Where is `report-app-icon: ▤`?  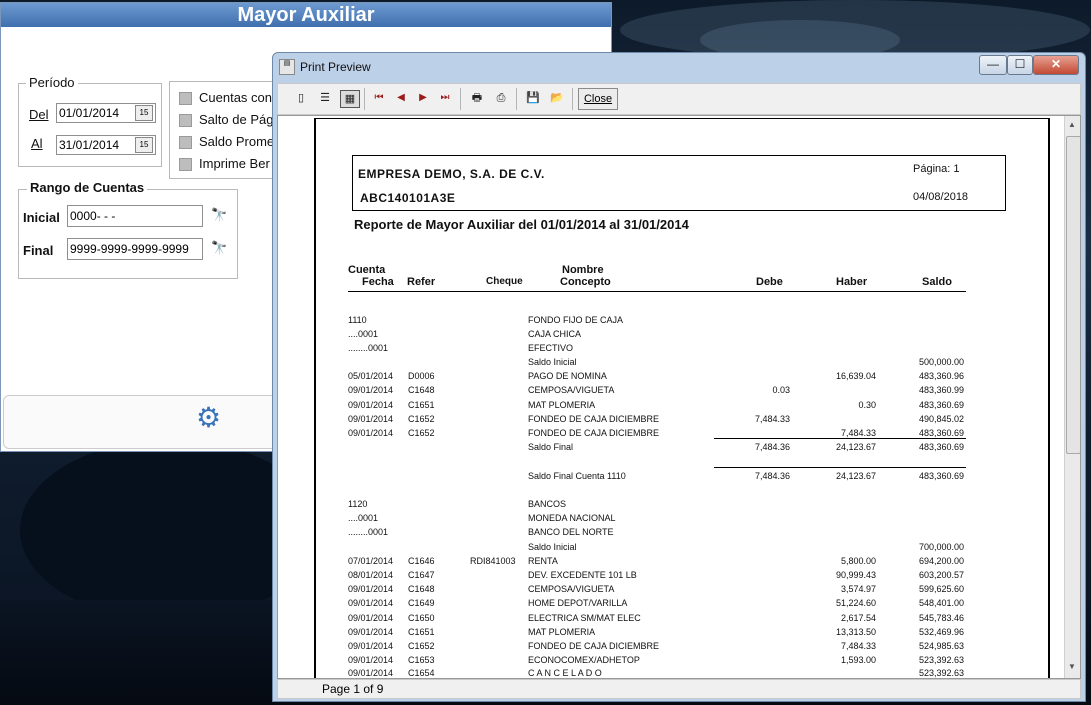 report-app-icon: ▤ is located at coordinates (287, 67).